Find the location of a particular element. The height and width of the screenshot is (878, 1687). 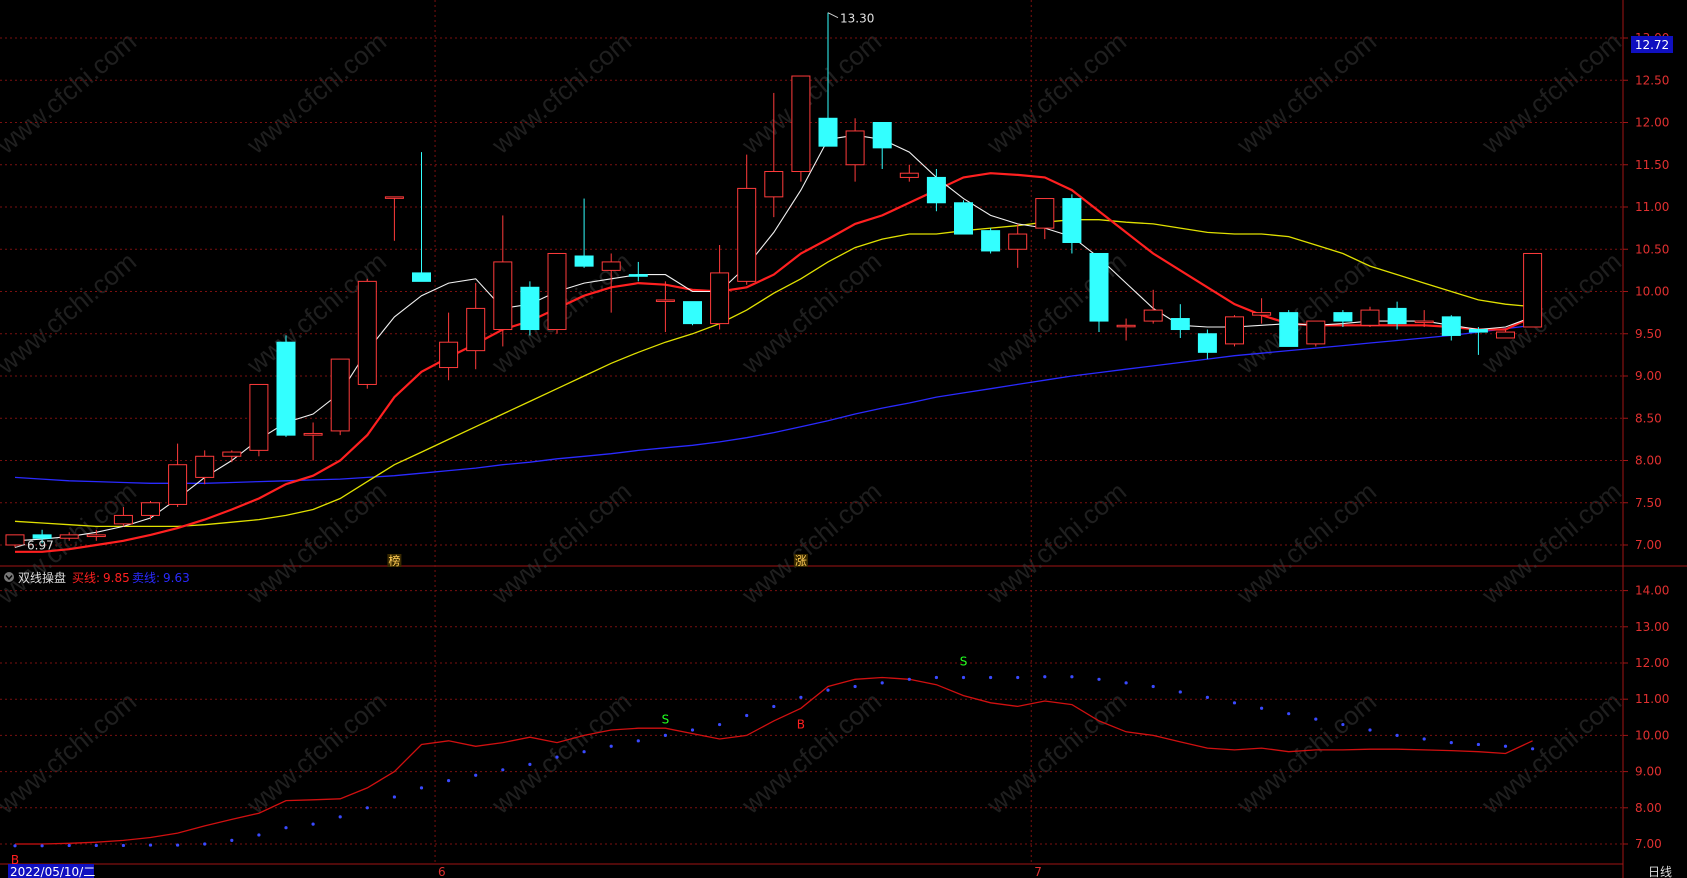

indicator-tick-label: 13.00 is located at coordinates (1652, 627).